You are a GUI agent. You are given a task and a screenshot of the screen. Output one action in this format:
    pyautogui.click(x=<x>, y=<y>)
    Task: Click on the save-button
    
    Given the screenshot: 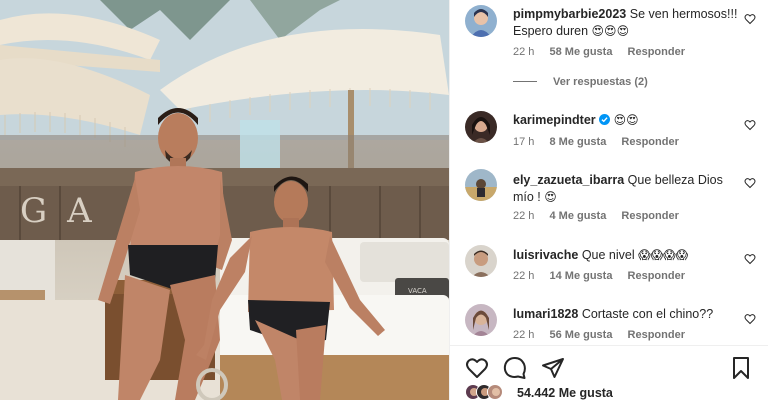 What is the action you would take?
    pyautogui.click(x=741, y=368)
    